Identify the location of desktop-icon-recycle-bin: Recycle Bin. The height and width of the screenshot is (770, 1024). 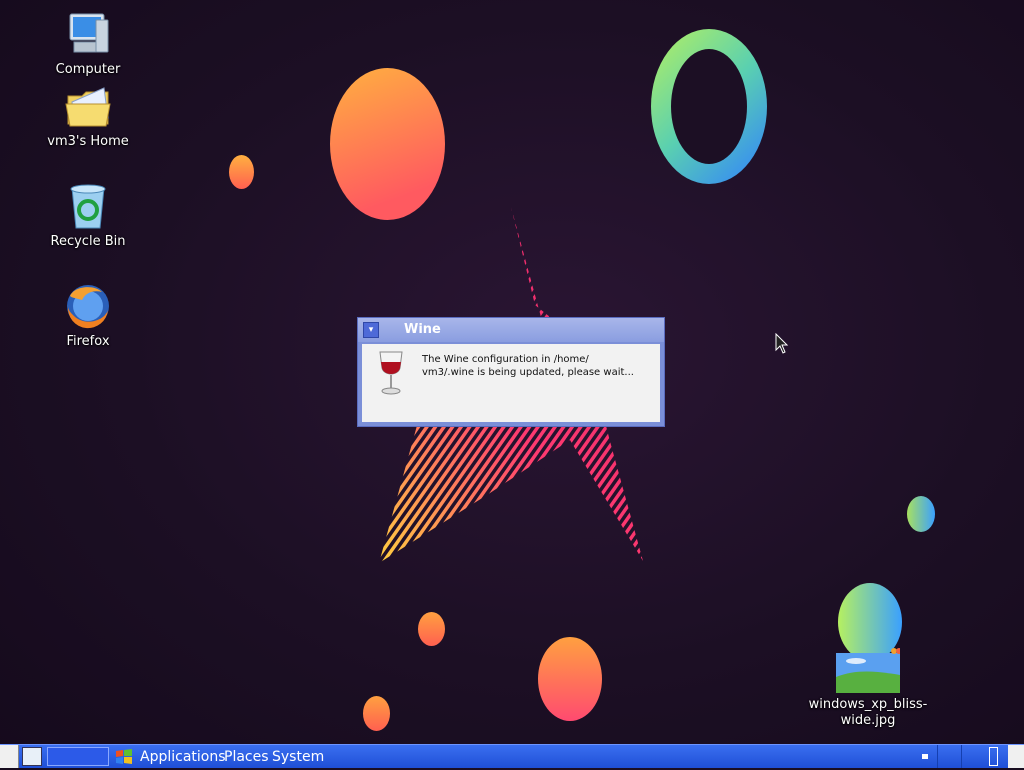
(88, 216).